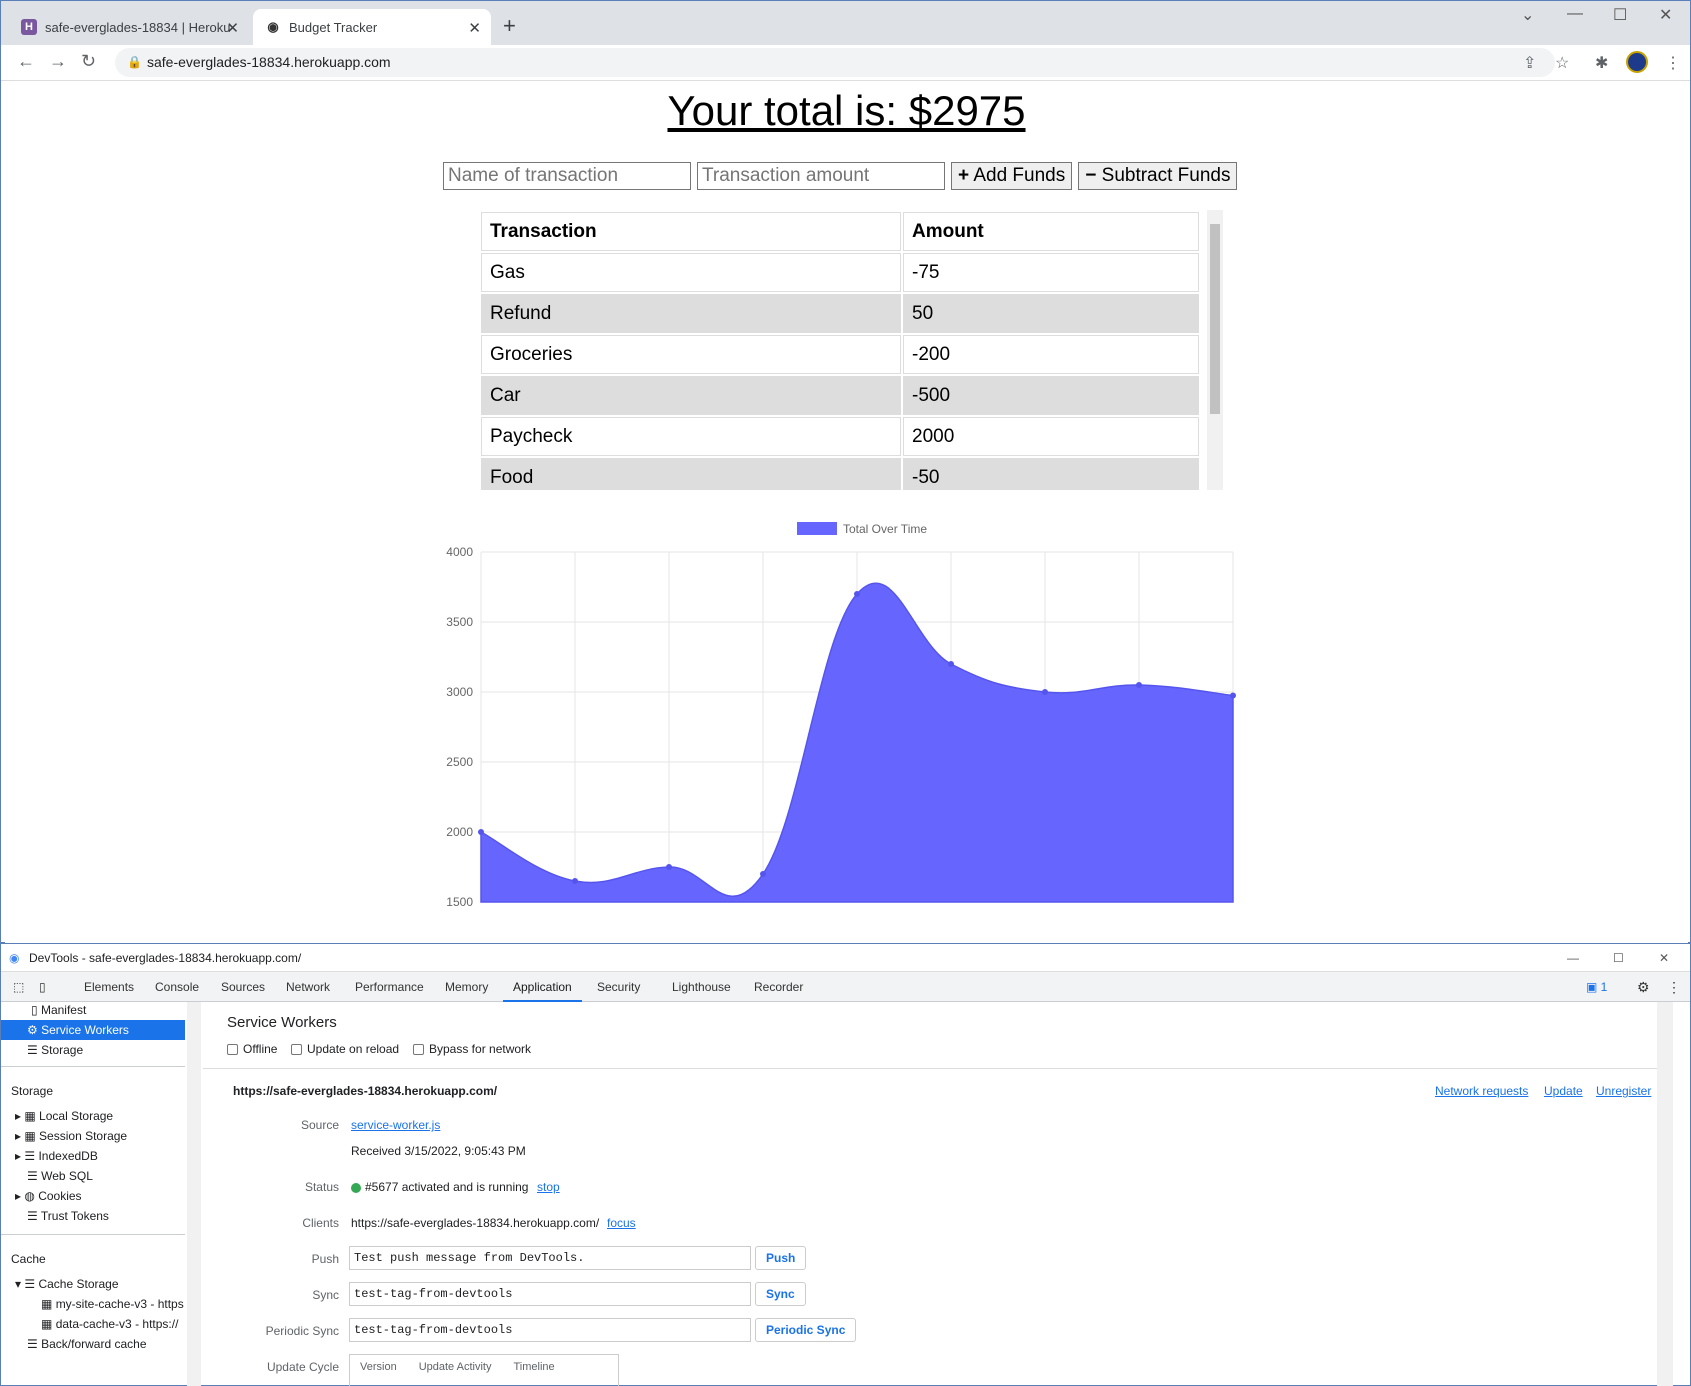  I want to click on status-text: #5677 activated and is running, so click(447, 1187).